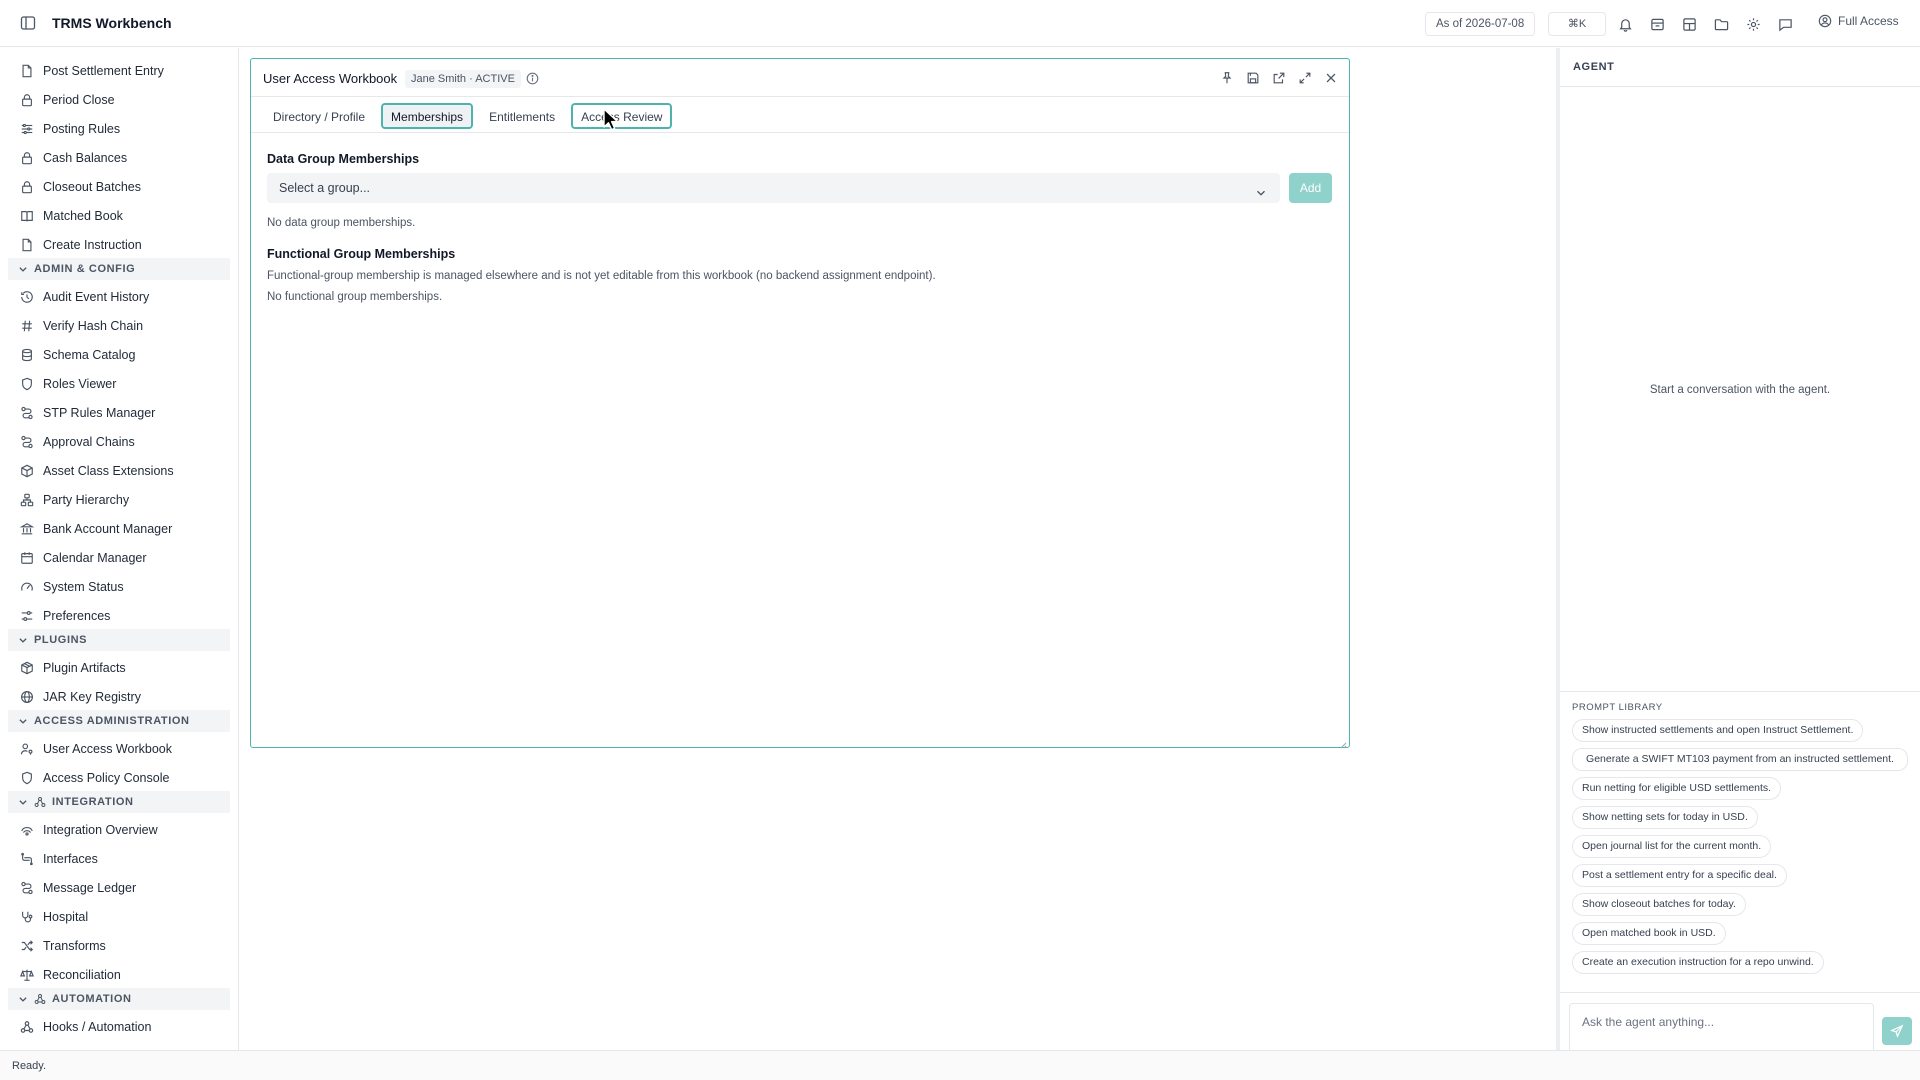 The image size is (1920, 1080). I want to click on layout-icon, so click(1689, 24).